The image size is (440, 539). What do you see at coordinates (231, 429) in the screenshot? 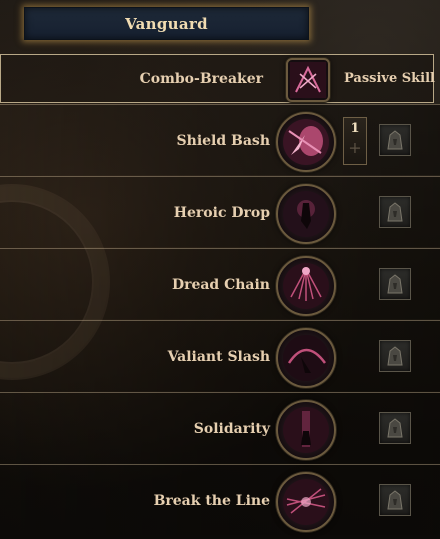
I see `skill-name: Solidarity` at bounding box center [231, 429].